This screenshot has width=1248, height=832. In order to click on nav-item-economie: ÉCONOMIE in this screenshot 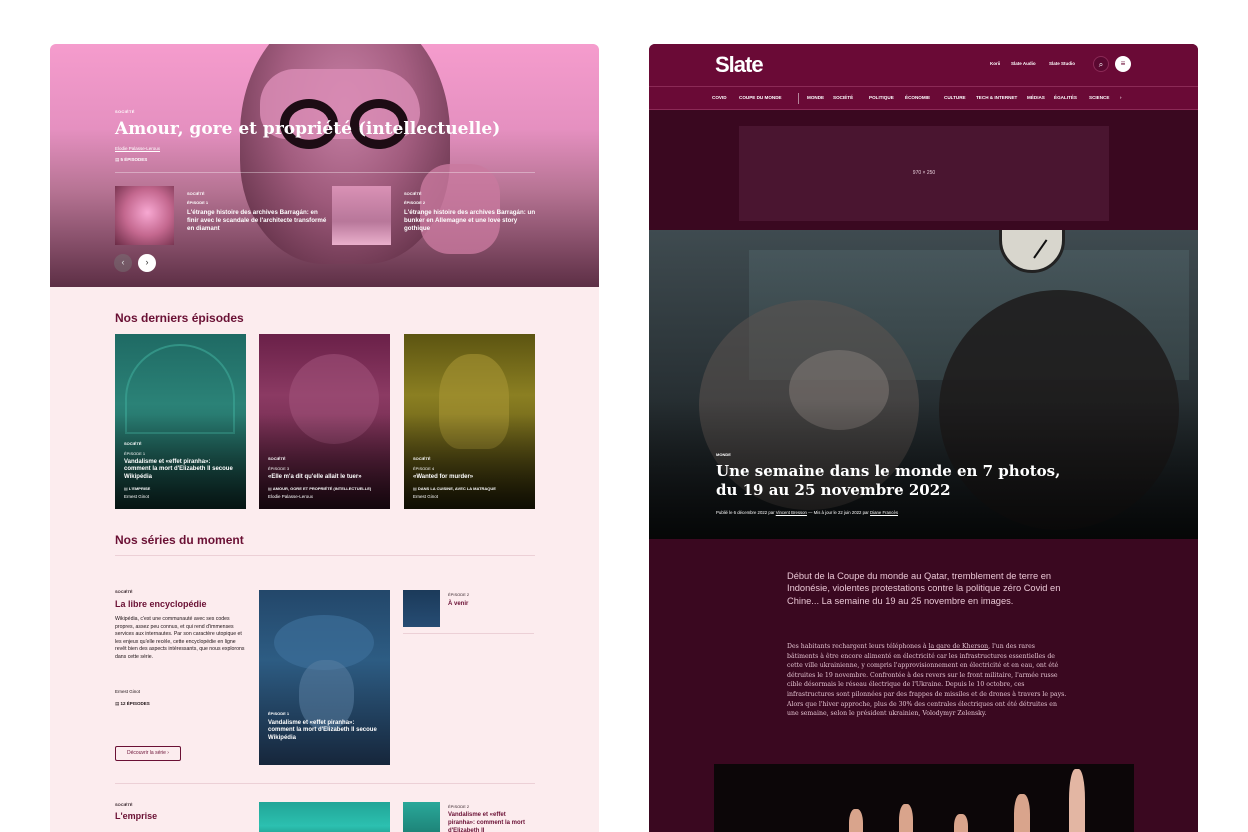, I will do `click(917, 97)`.